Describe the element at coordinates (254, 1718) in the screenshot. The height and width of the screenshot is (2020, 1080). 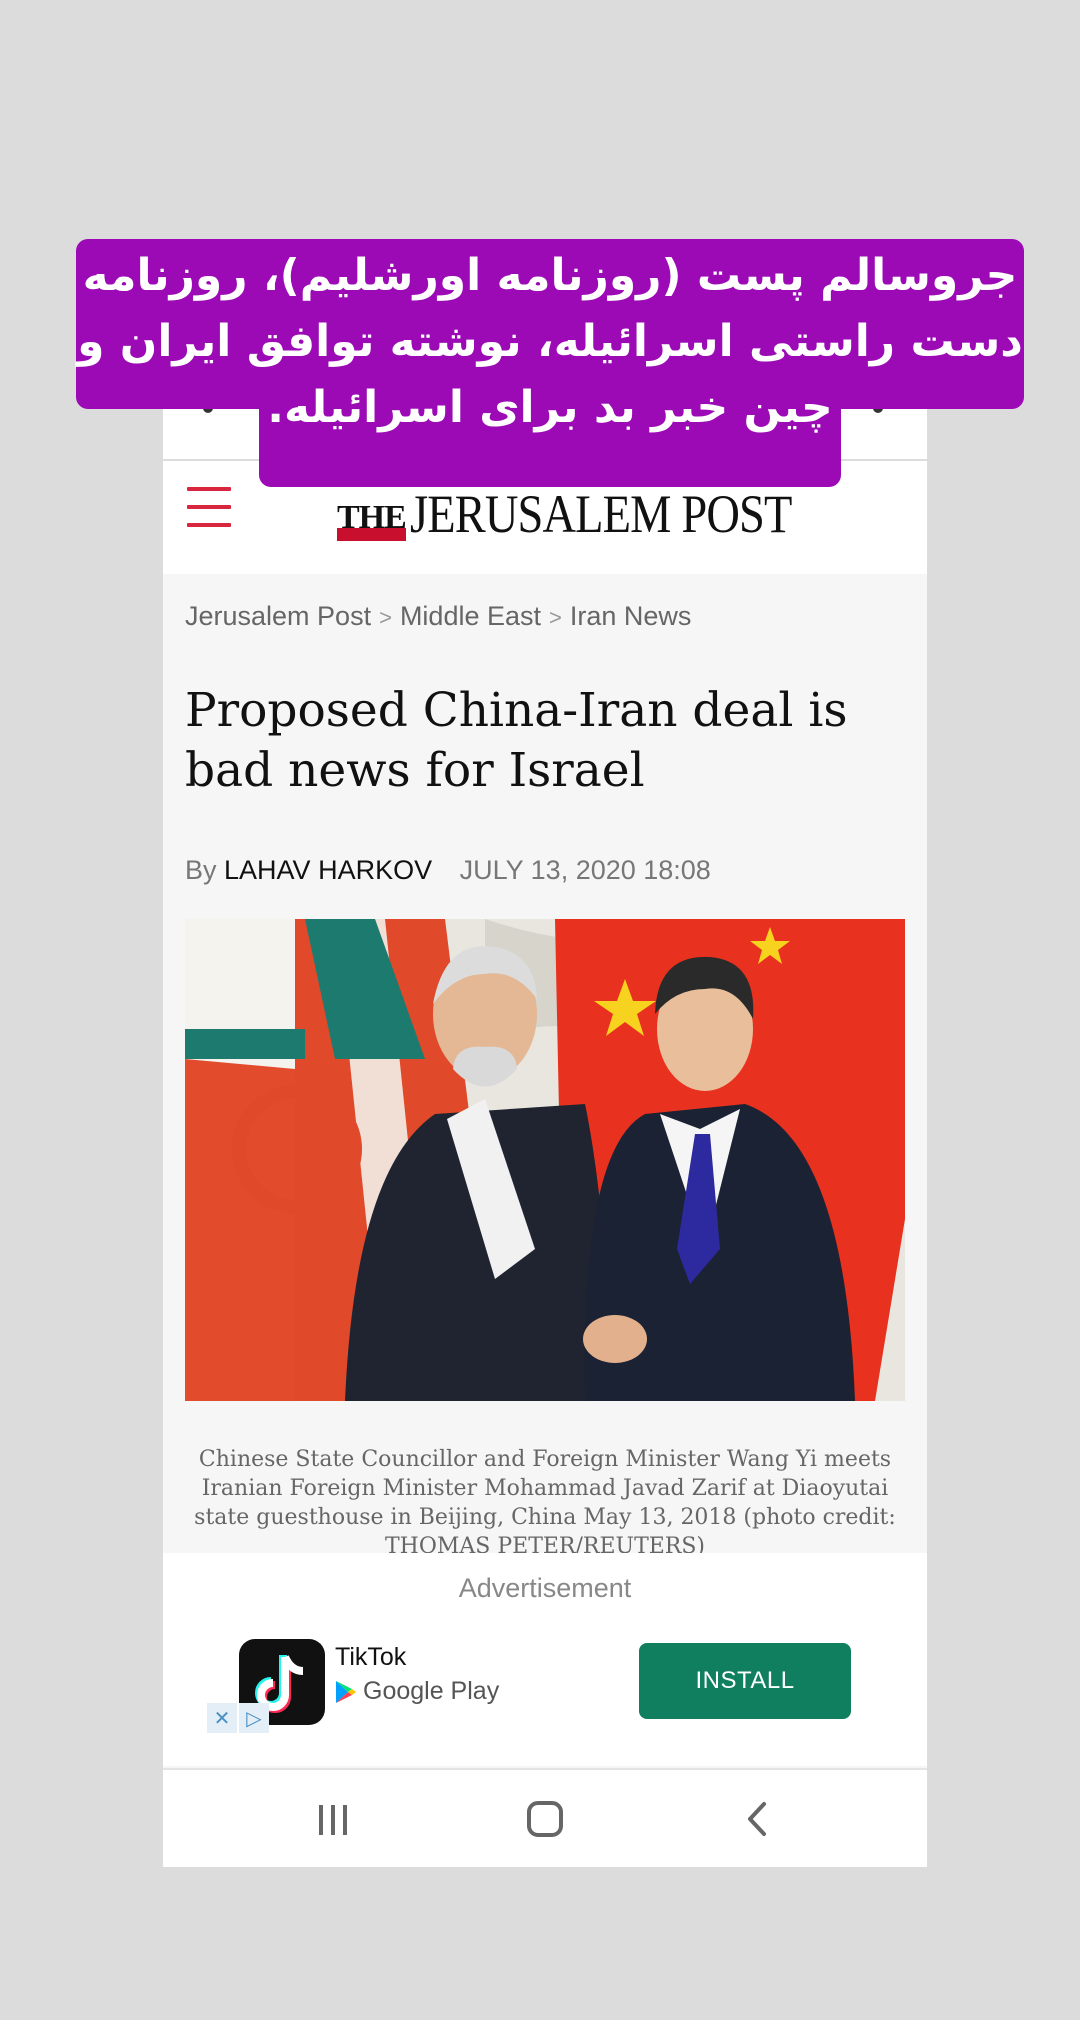
I see `adchoices-icon: ▷` at that location.